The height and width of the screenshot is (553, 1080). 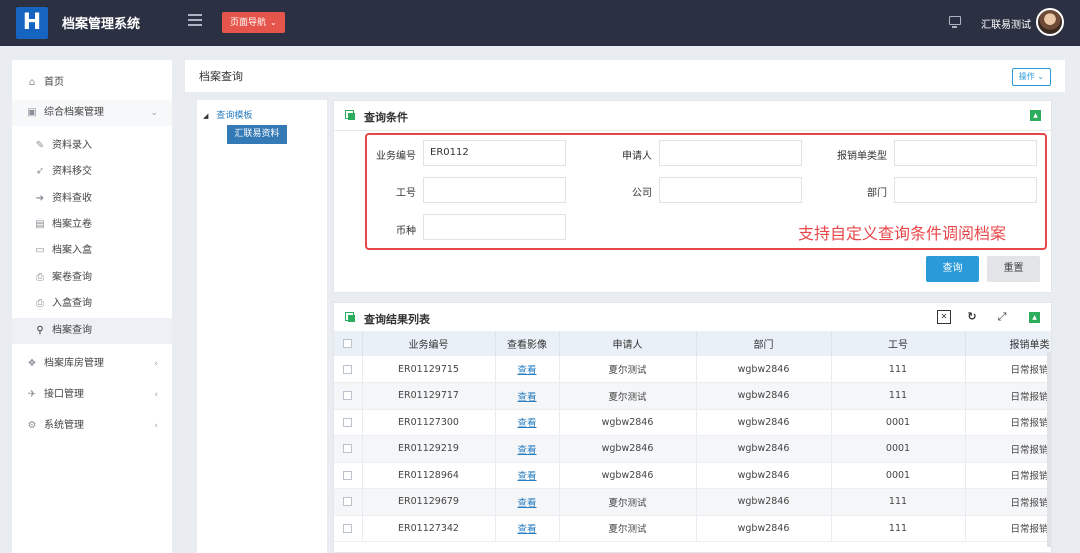 I want to click on currency-input, so click(x=494, y=227).